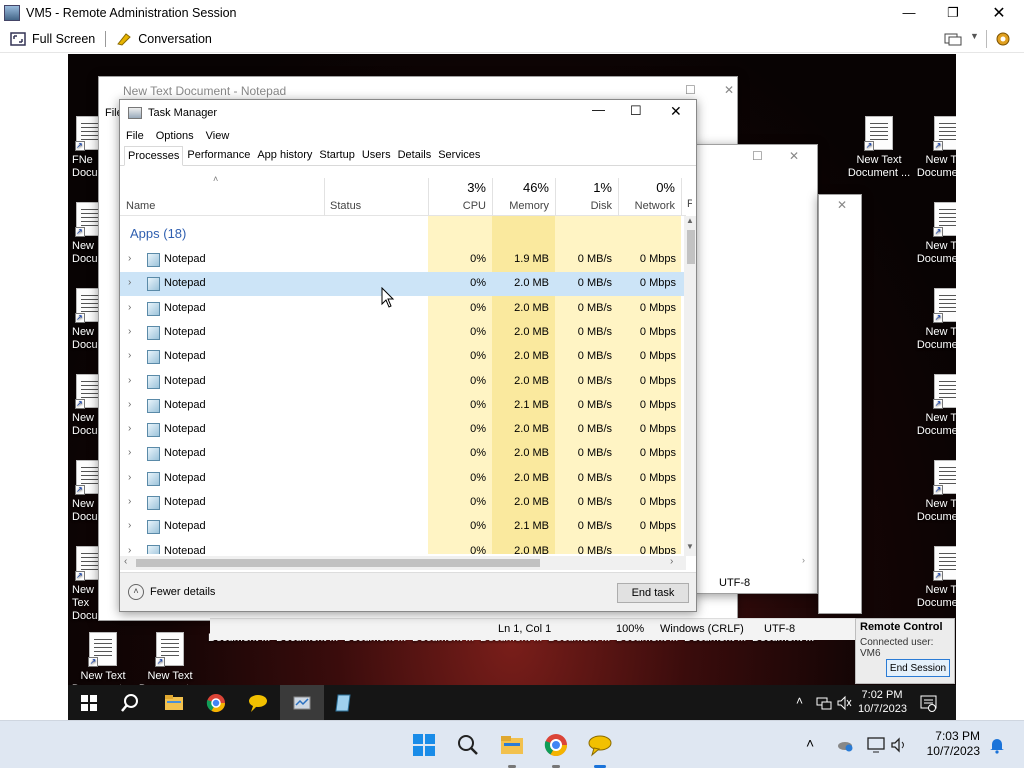 The width and height of the screenshot is (1024, 768). Describe the element at coordinates (803, 560) in the screenshot. I see `notepad-right-scroll-right-icon: ›` at that location.